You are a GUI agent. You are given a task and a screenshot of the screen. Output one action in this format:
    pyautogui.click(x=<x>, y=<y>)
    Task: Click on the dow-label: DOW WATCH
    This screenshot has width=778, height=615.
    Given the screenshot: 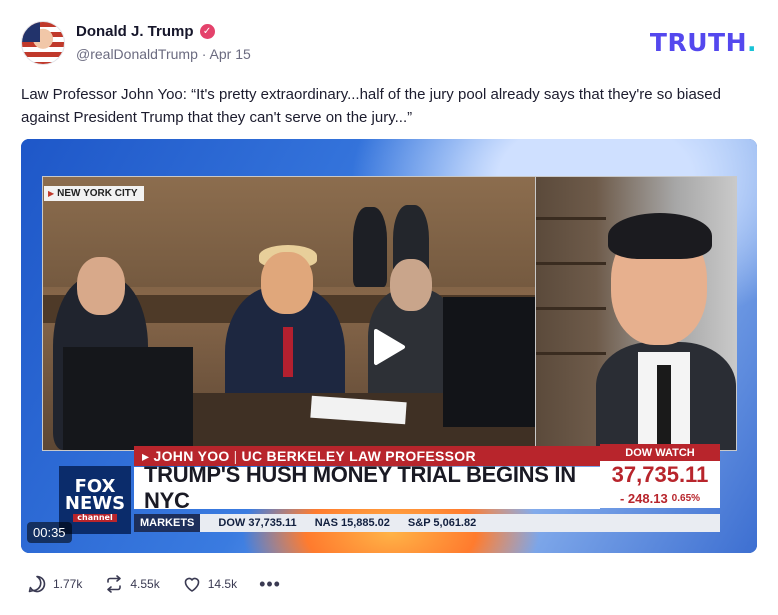 What is the action you would take?
    pyautogui.click(x=660, y=452)
    